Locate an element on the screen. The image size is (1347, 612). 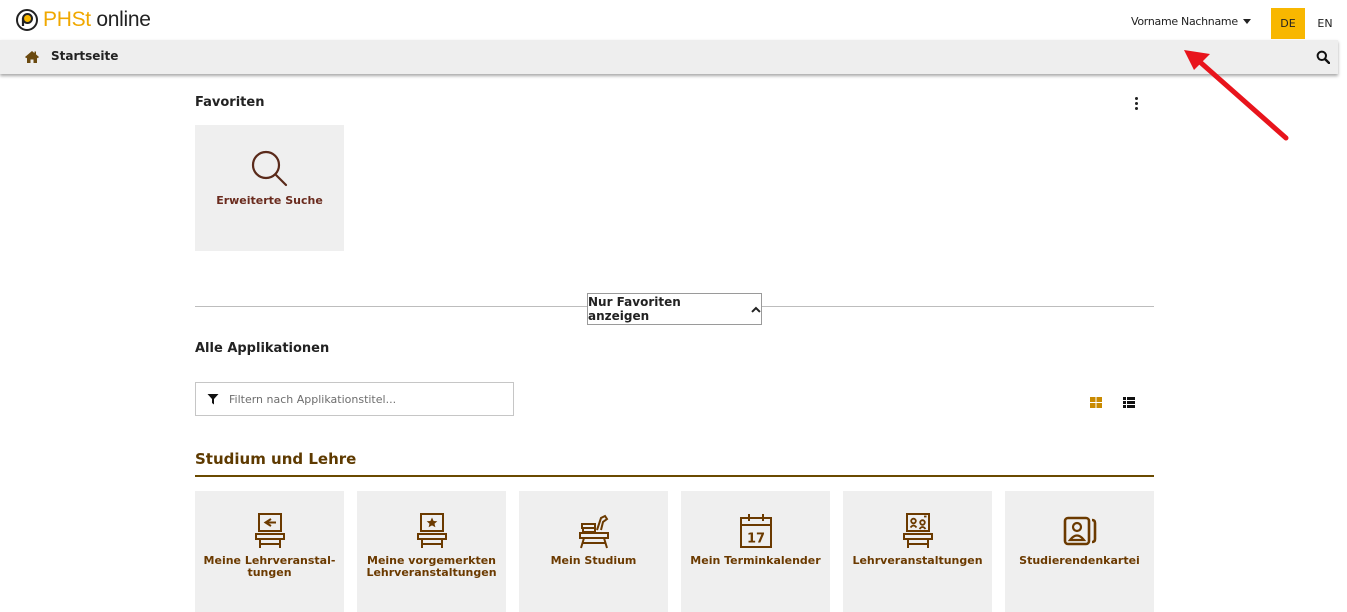
lecture-desk-star-icon is located at coordinates (431, 530).